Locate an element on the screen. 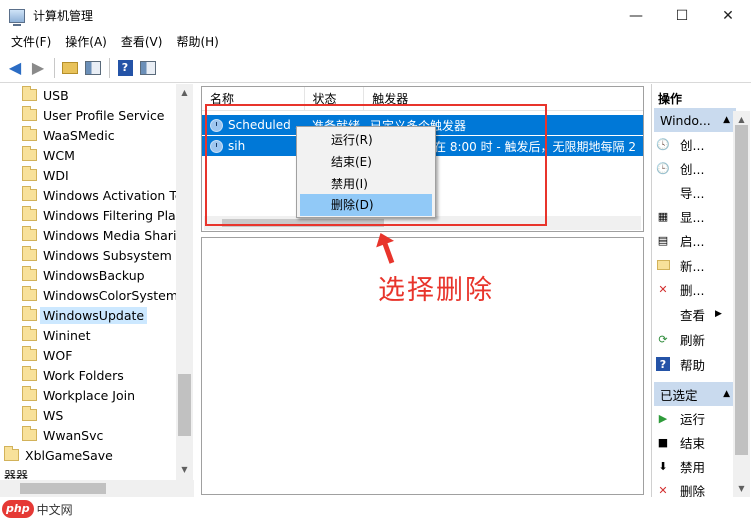  tree-item: WS is located at coordinates (42, 415).